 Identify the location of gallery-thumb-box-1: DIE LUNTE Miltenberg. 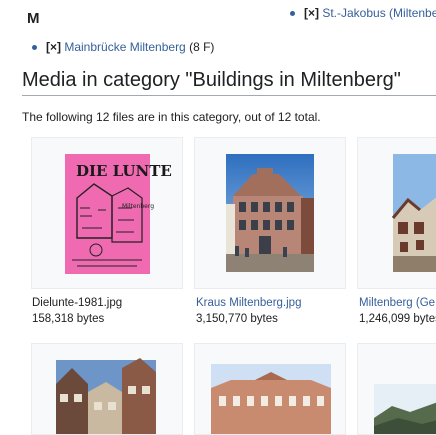
(107, 213).